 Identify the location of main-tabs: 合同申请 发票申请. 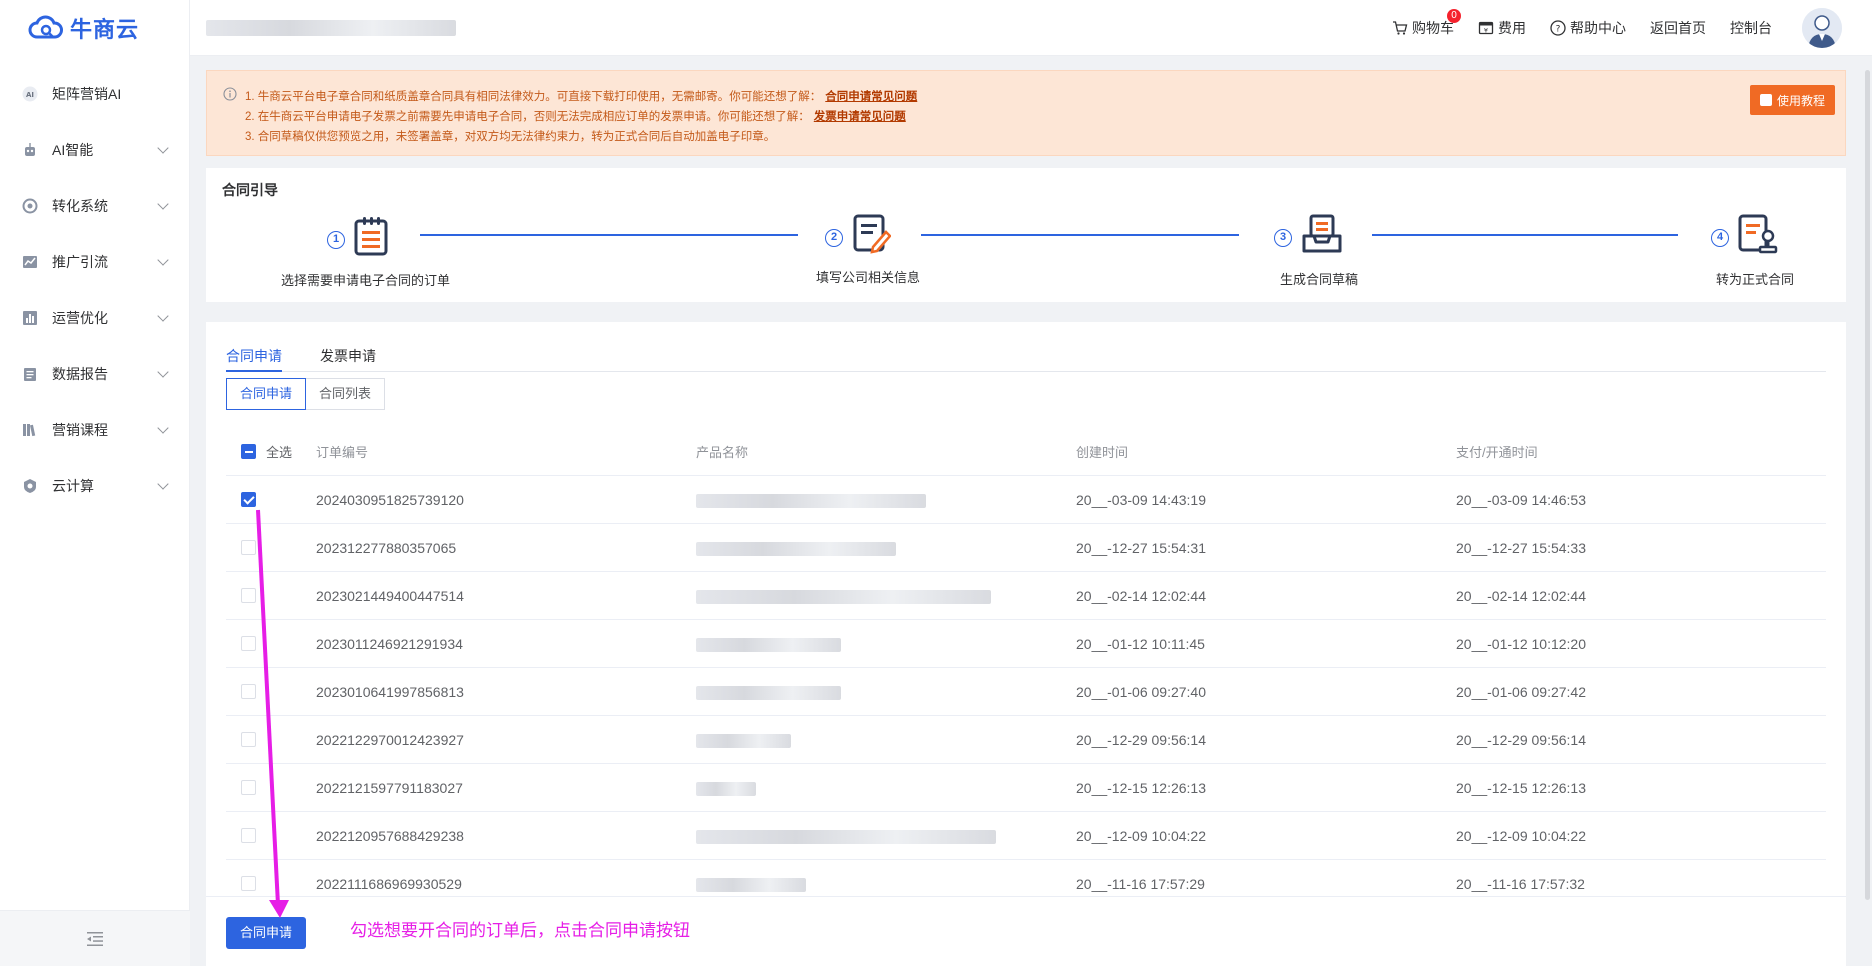
(1026, 353).